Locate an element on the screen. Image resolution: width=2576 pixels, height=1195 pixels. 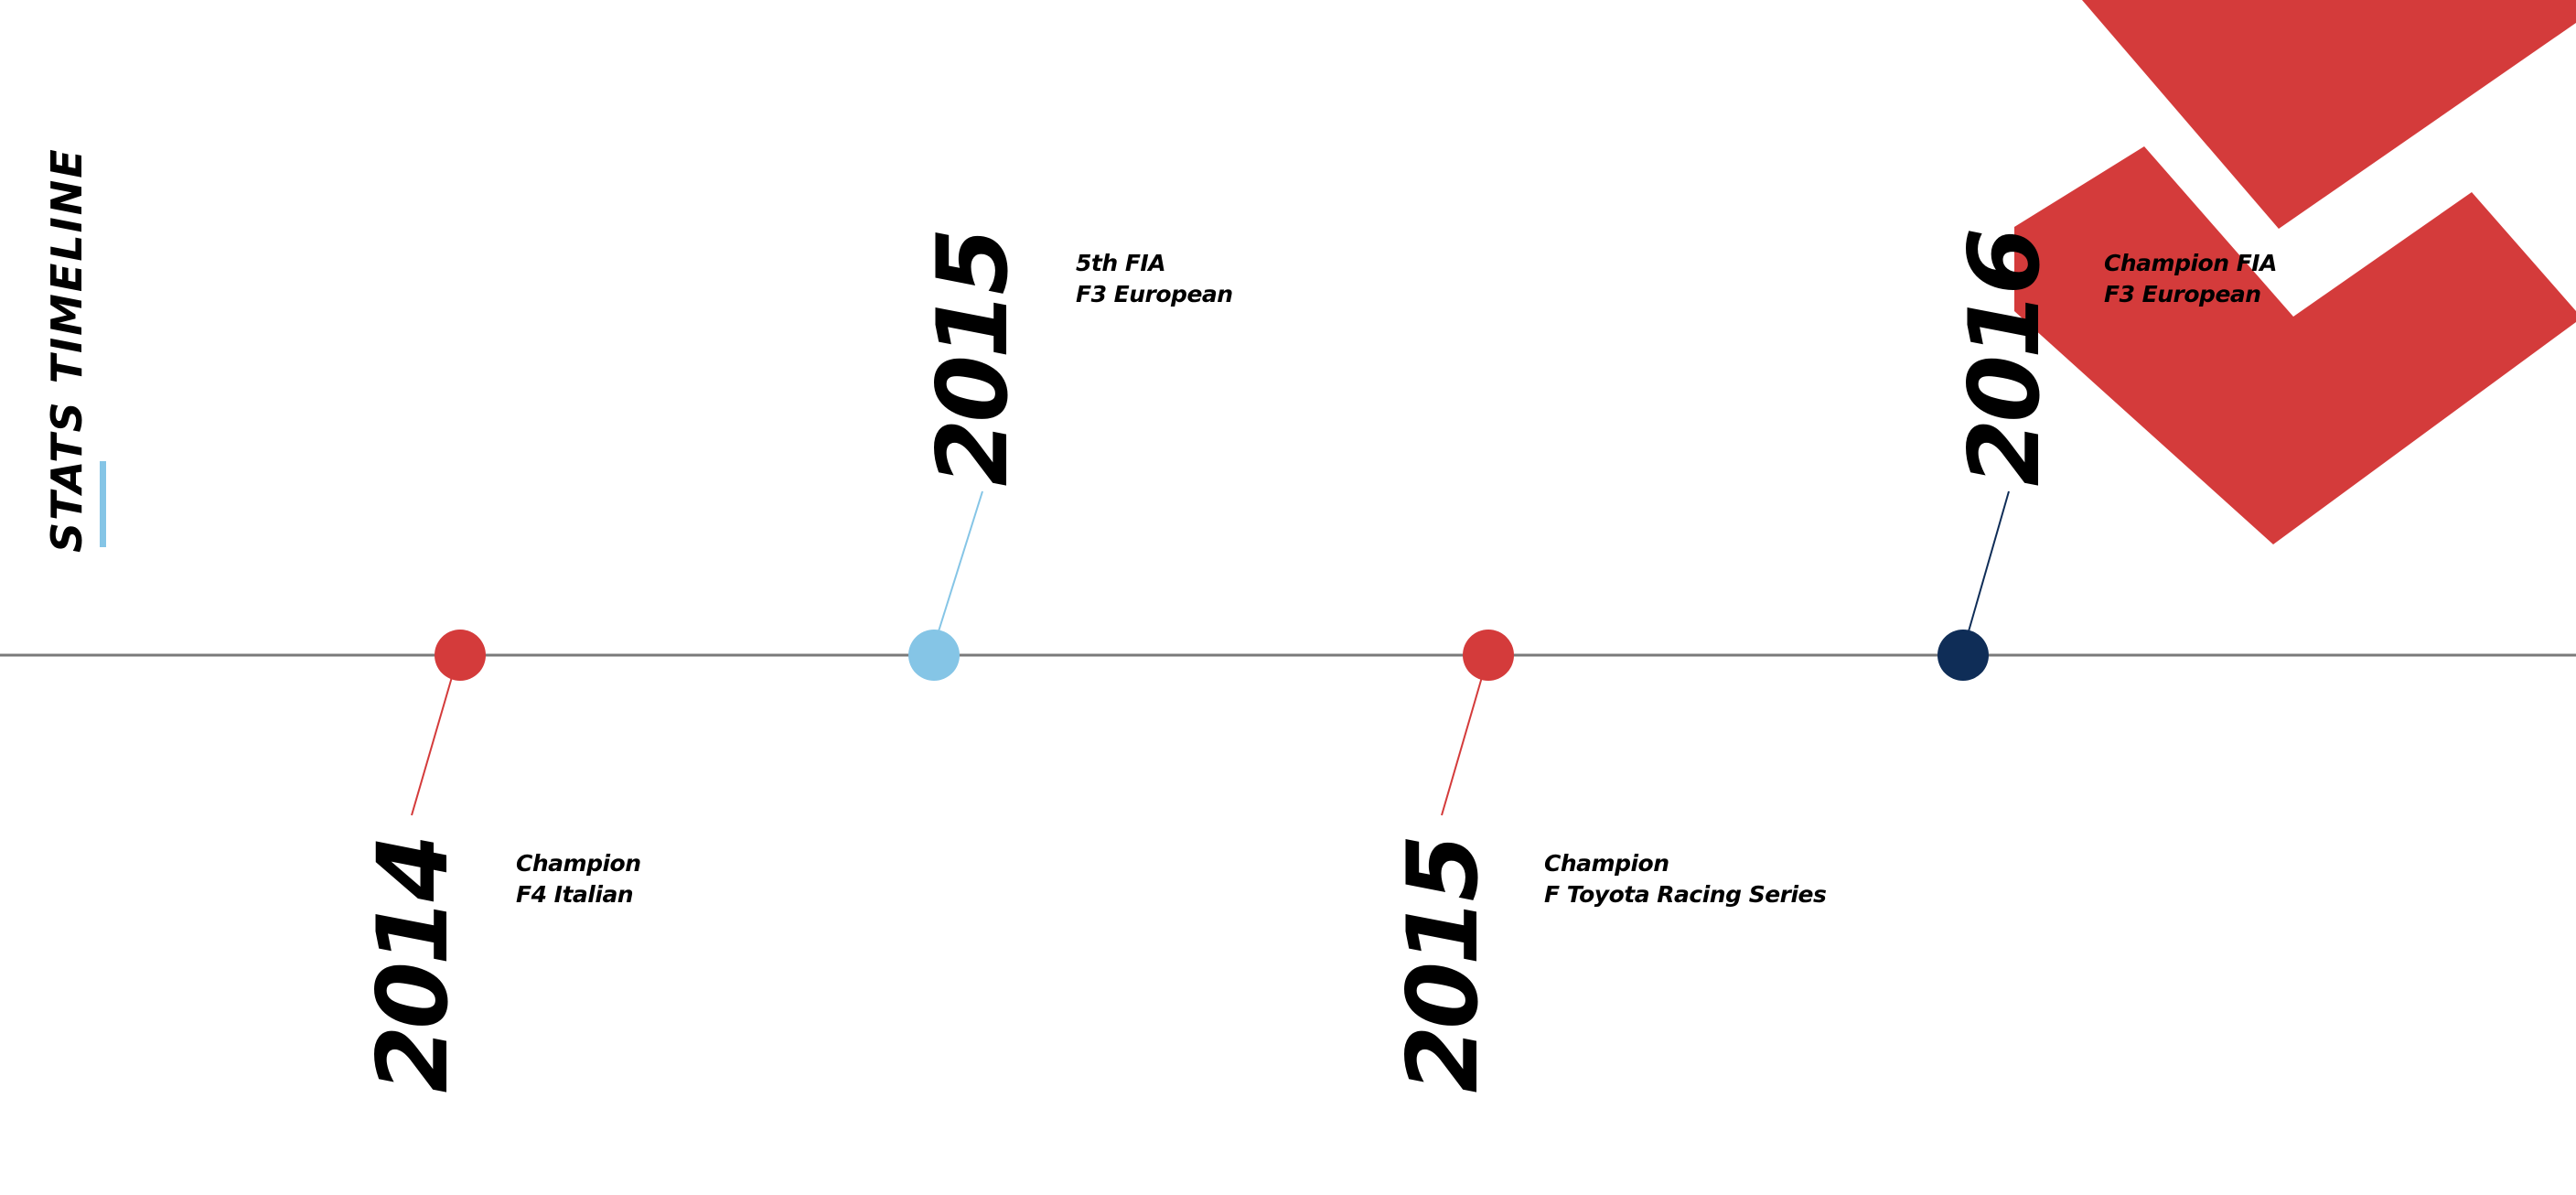
title-accent-bar is located at coordinates (103, 504).